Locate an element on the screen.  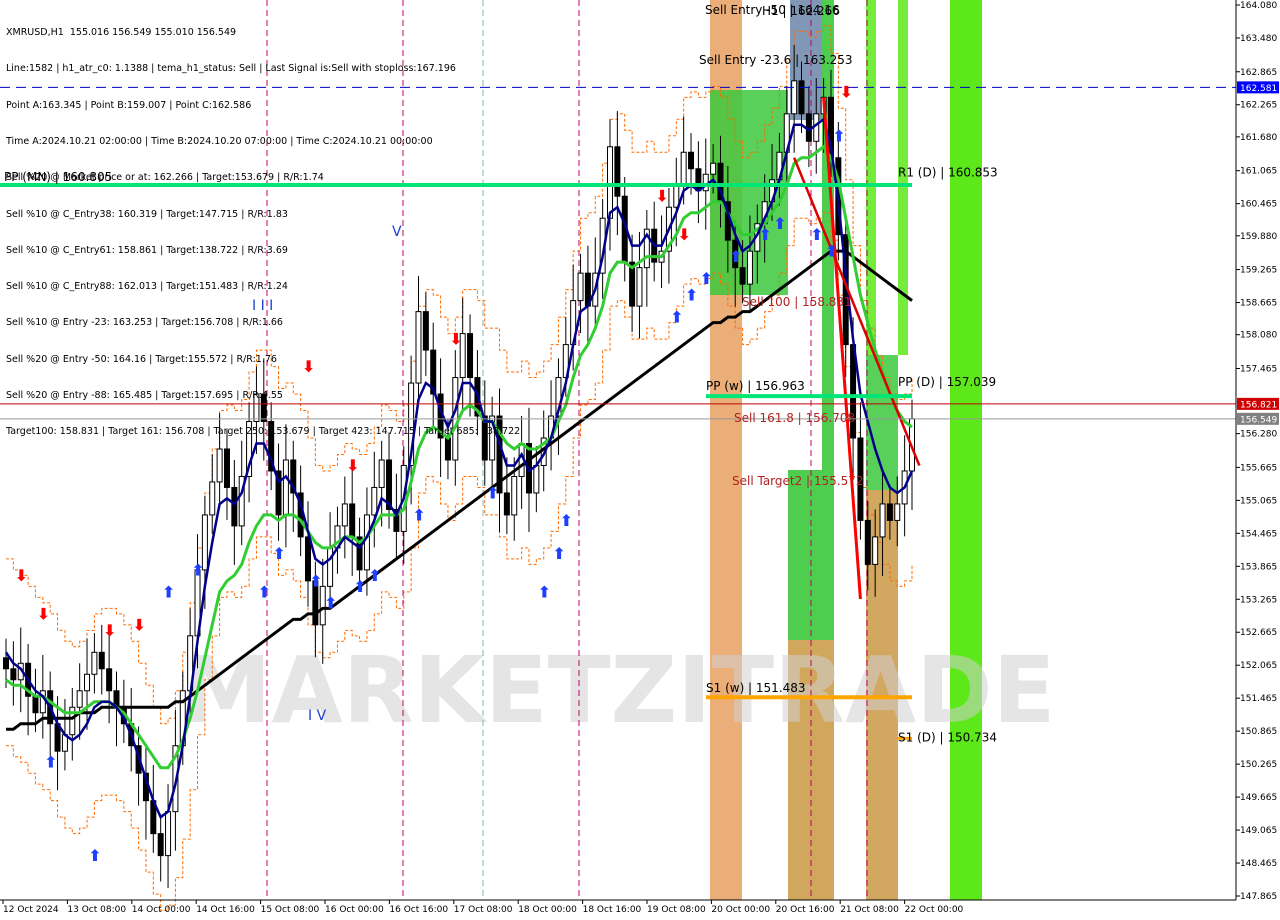
y-tick-label: 161.065 is located at coordinates (1258, 172).